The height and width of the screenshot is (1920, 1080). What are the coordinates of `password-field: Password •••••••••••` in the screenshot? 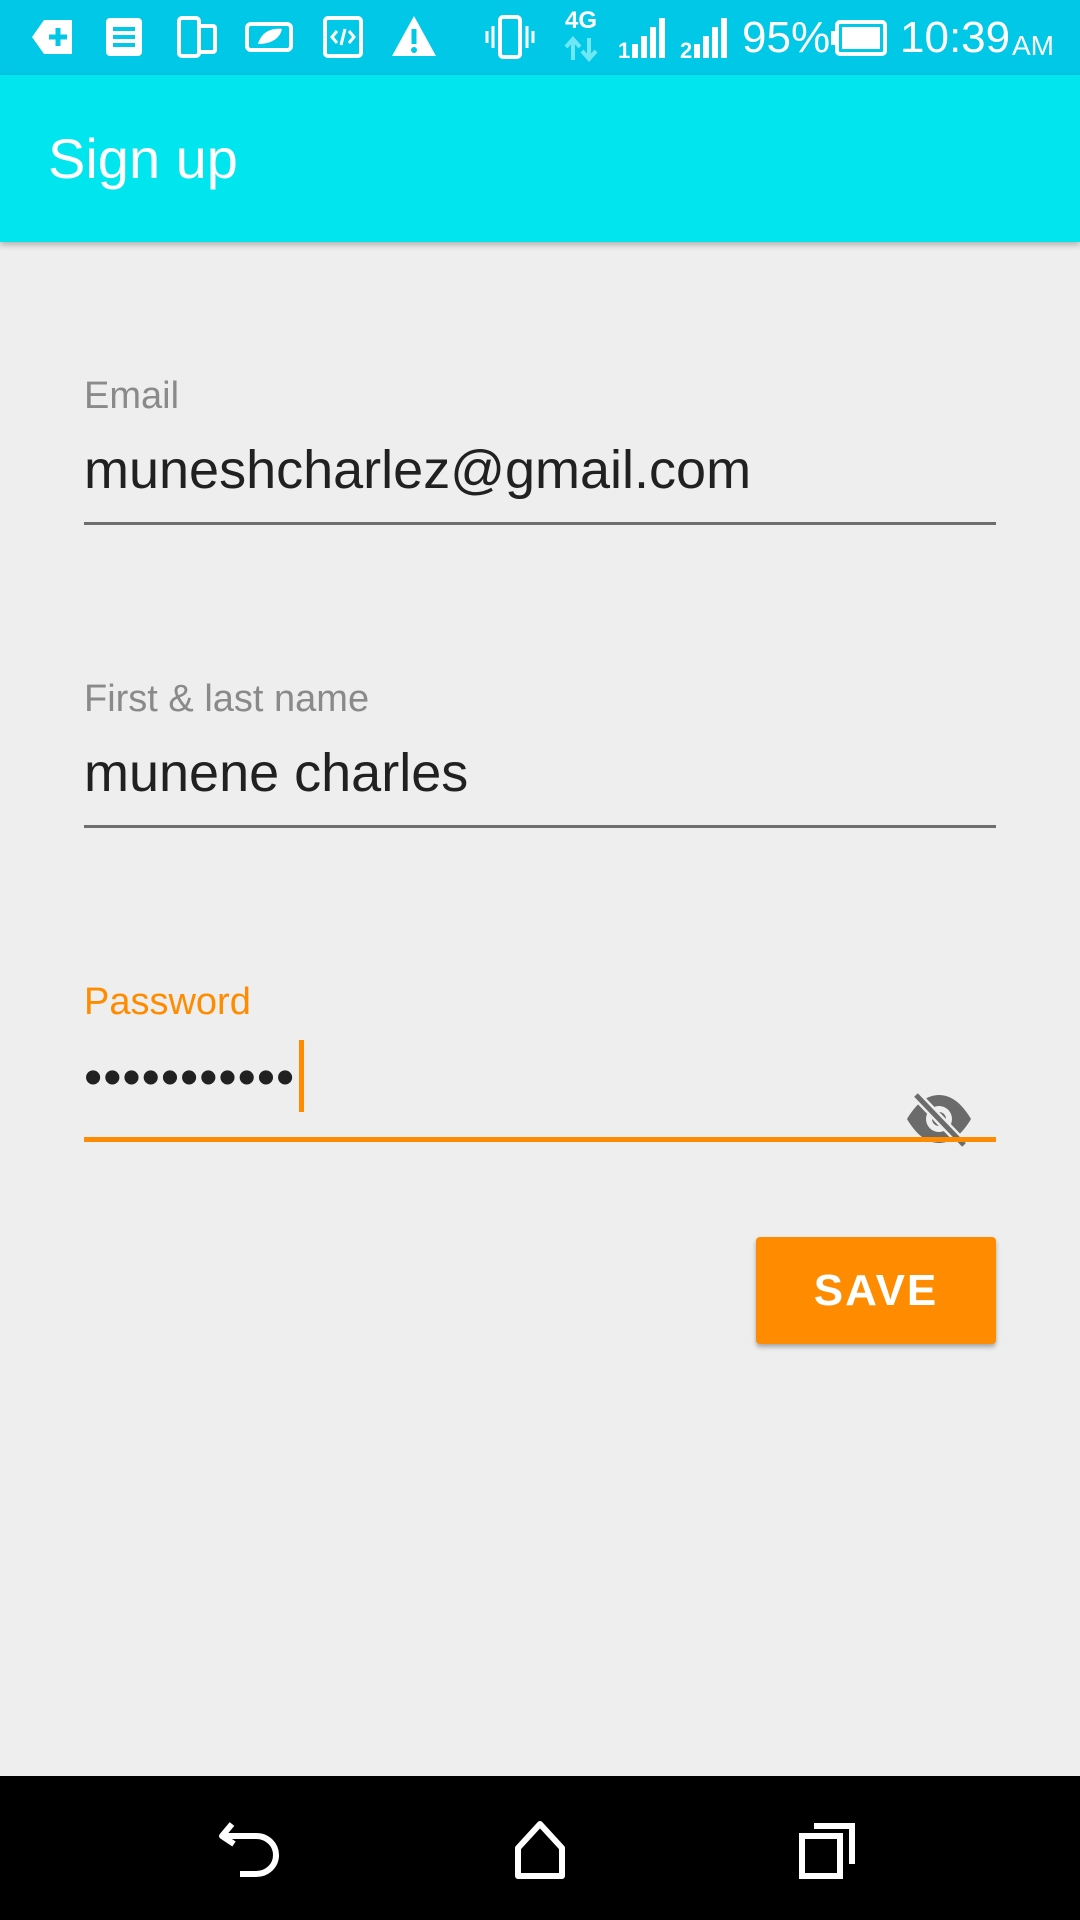 It's located at (540, 1064).